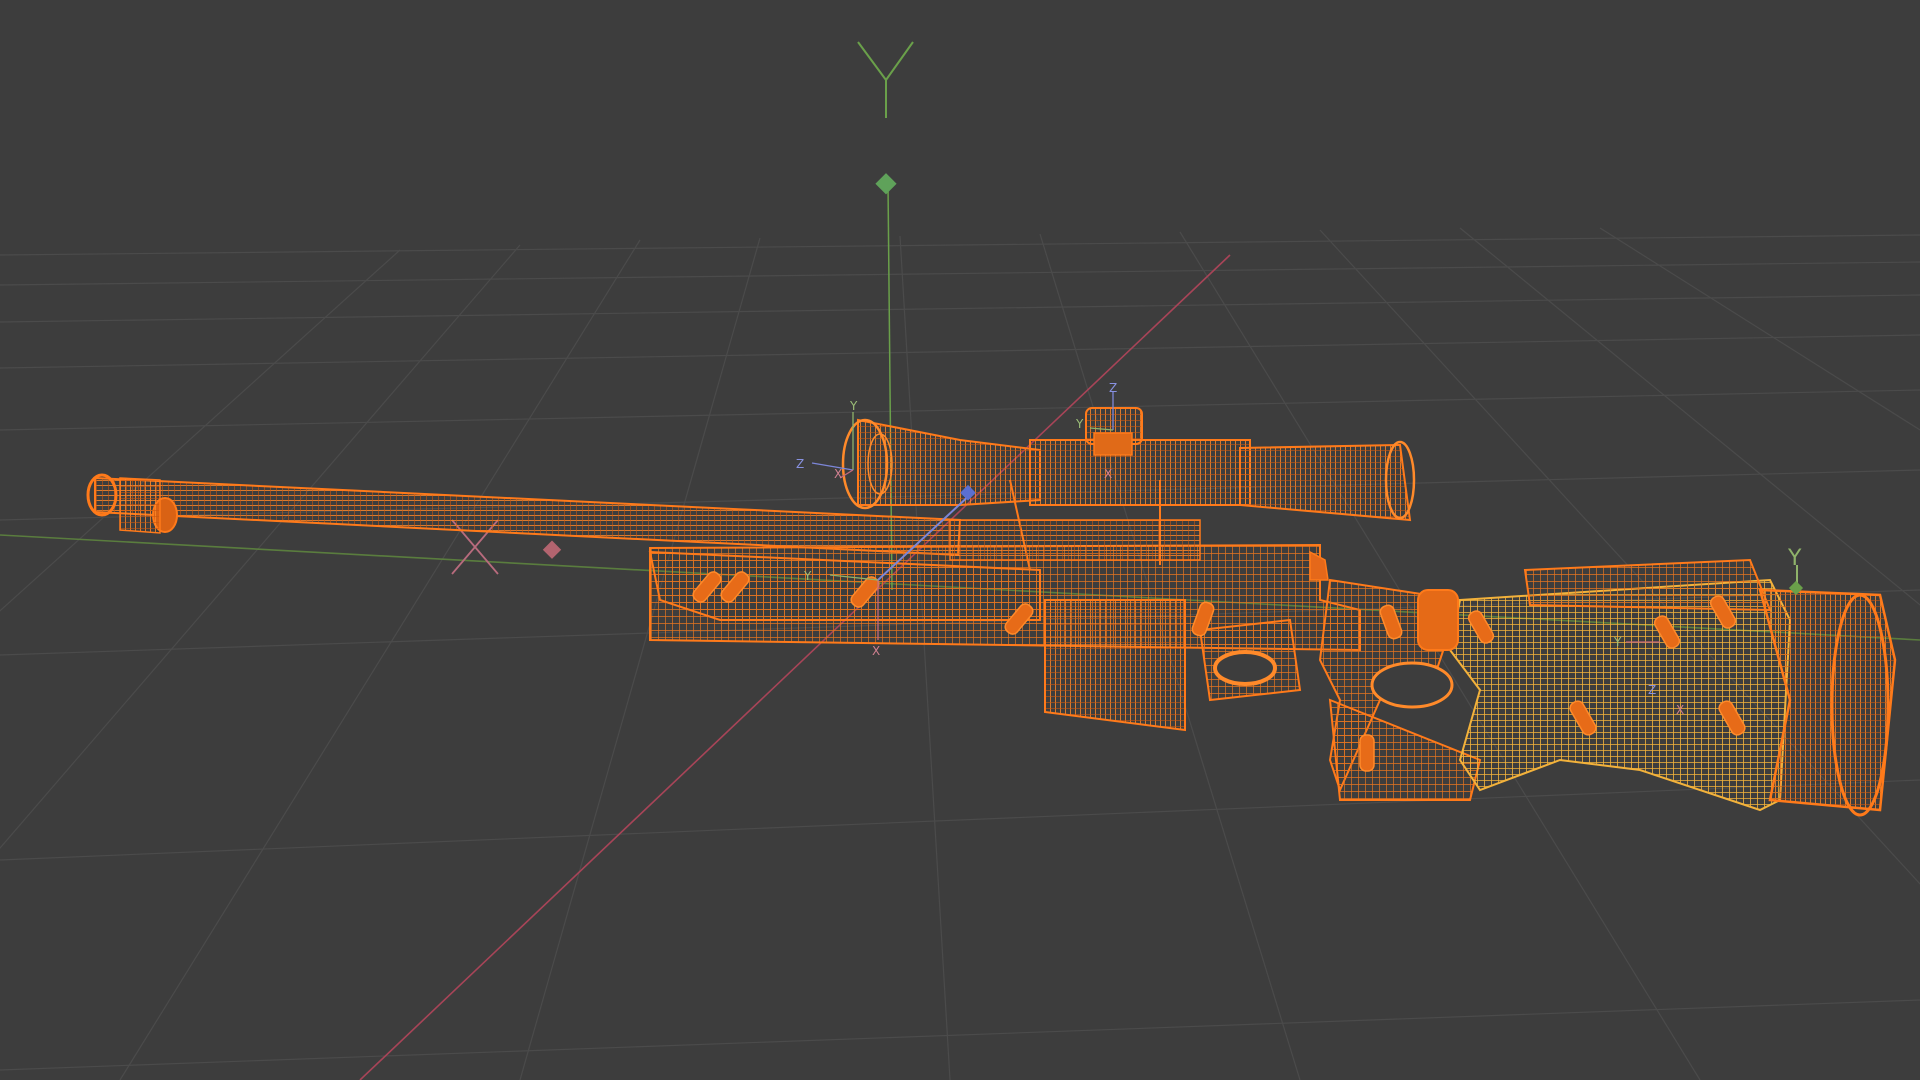 Image resolution: width=1920 pixels, height=1080 pixels. I want to click on turret-x-label: X, so click(1108, 474).